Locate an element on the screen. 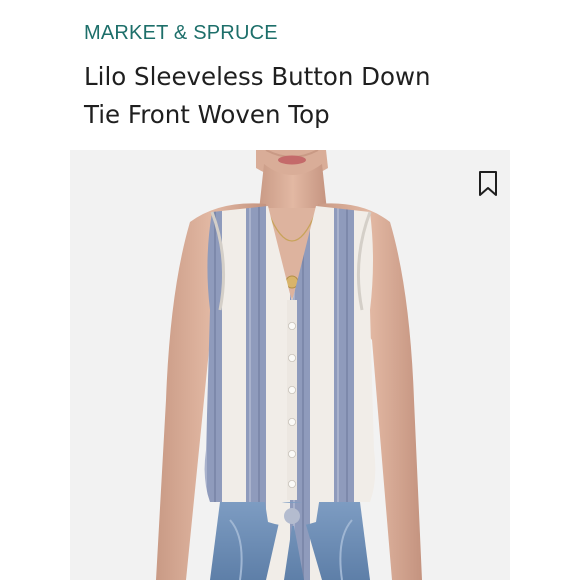  bookmark-button is located at coordinates (488, 184).